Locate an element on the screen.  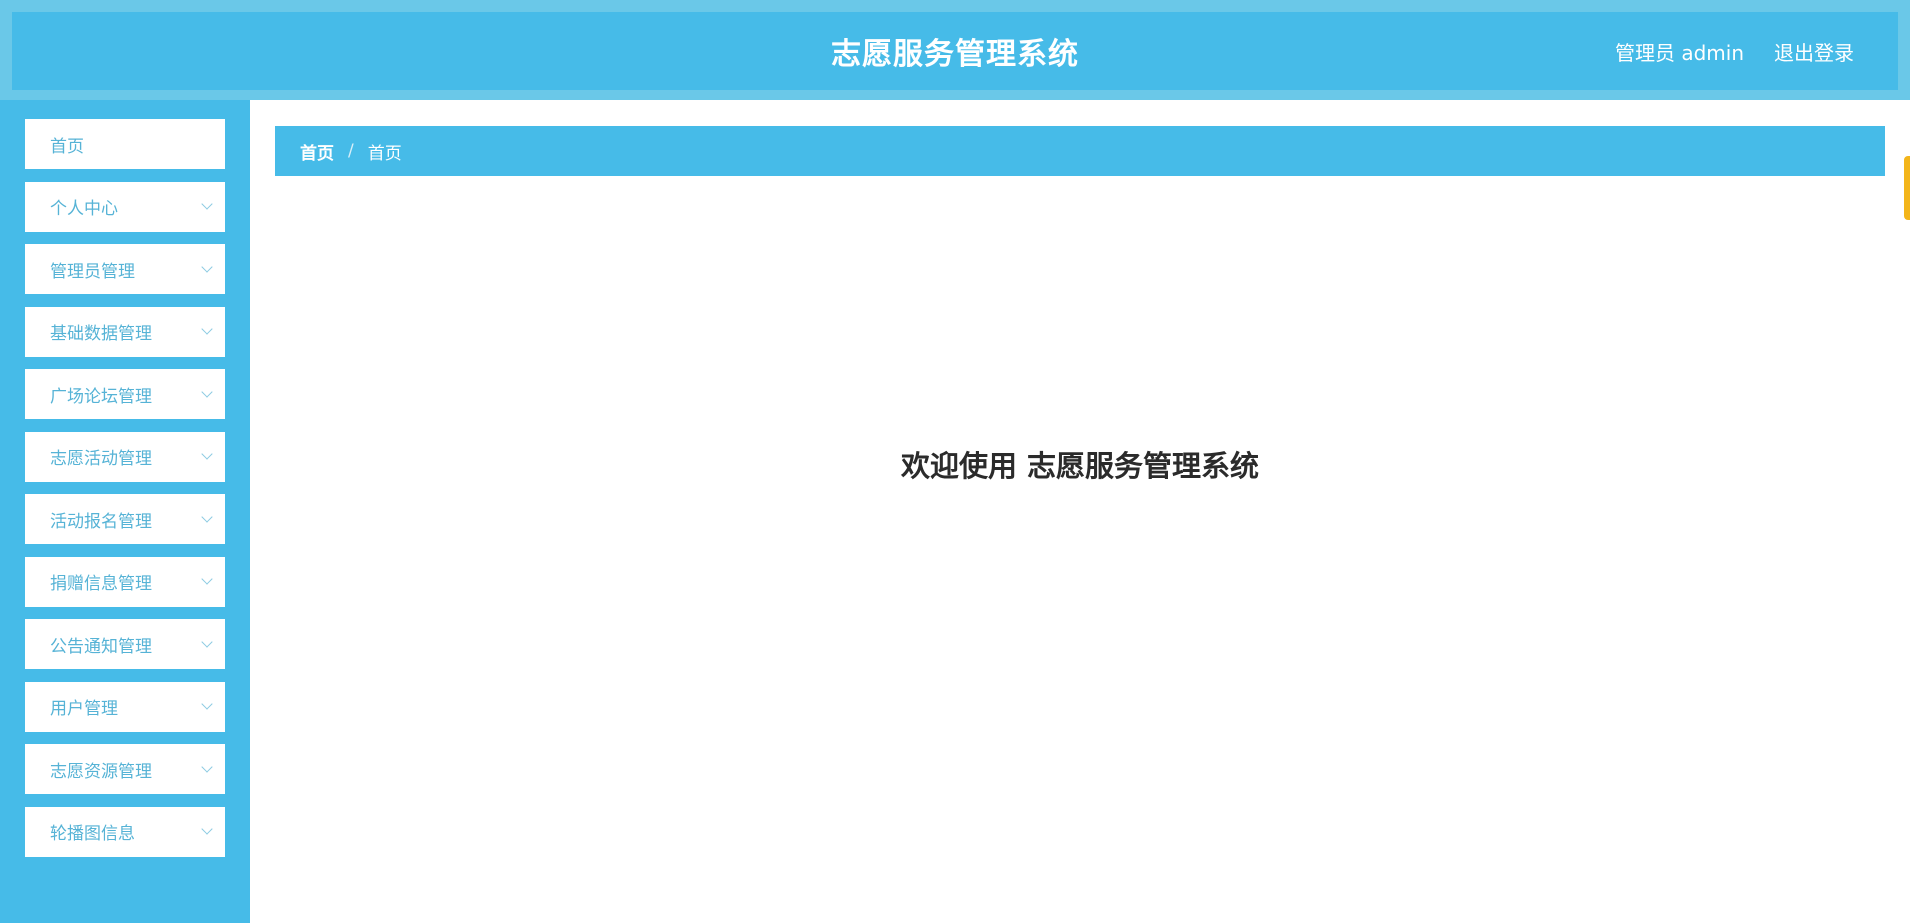
sidebar-item-label: 志愿活动管理 is located at coordinates (101, 459).